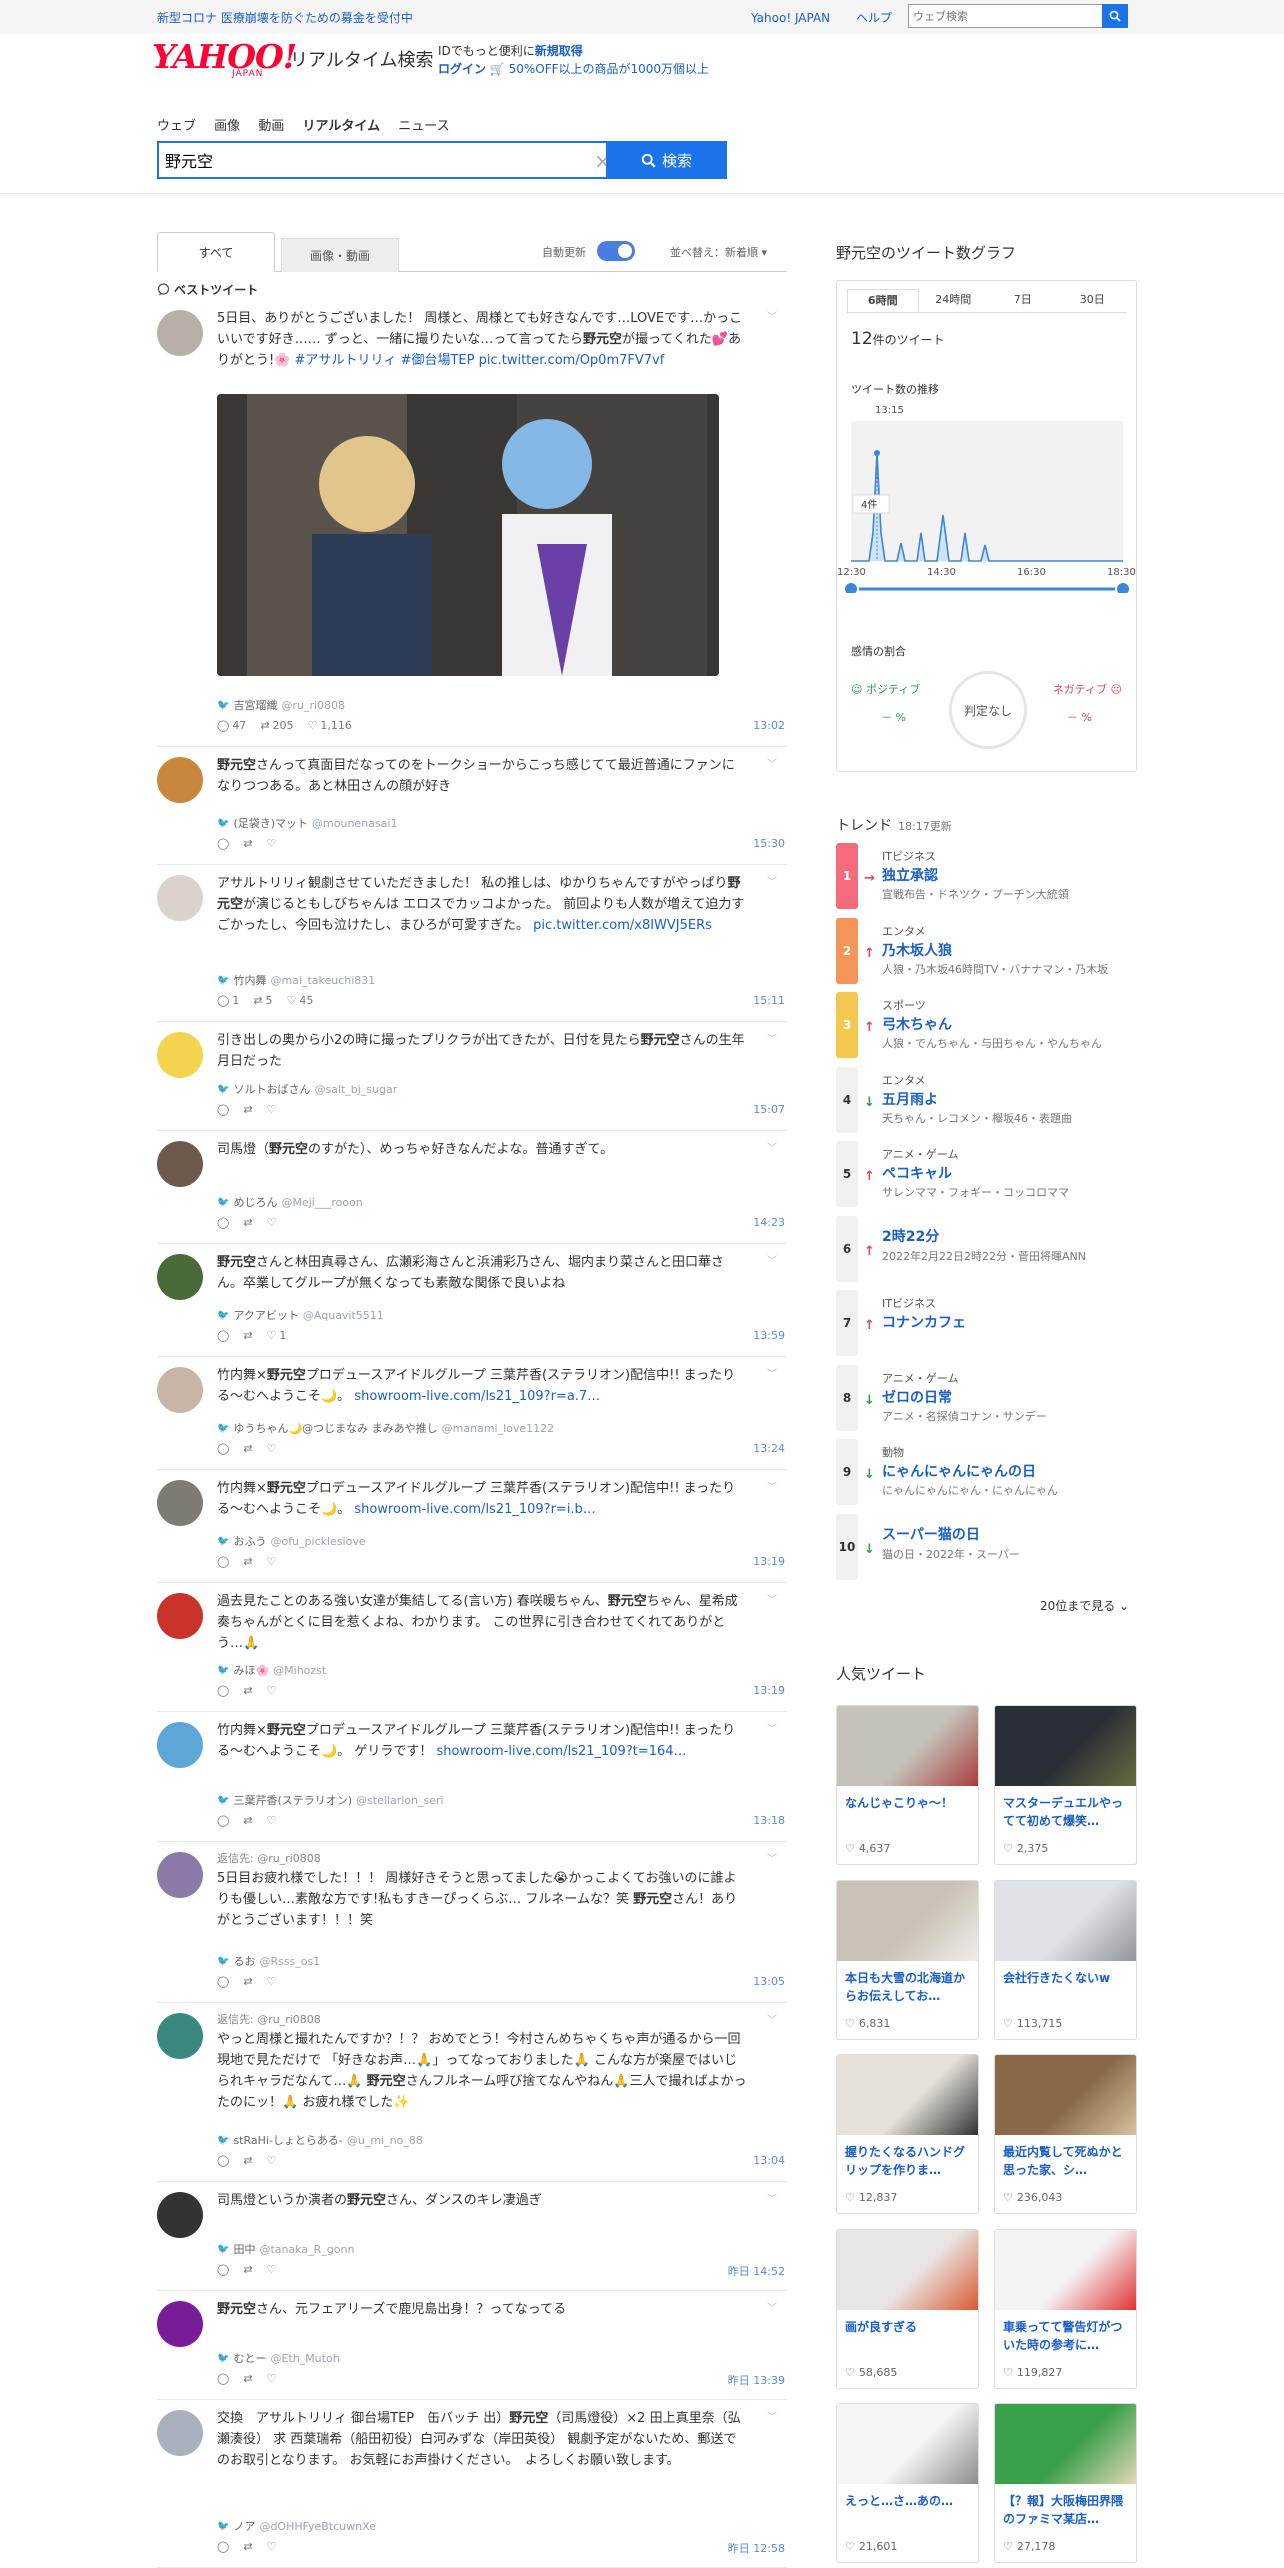 This screenshot has height=2568, width=1284. What do you see at coordinates (1093, 300) in the screenshot?
I see `range-tab-30d: 30日` at bounding box center [1093, 300].